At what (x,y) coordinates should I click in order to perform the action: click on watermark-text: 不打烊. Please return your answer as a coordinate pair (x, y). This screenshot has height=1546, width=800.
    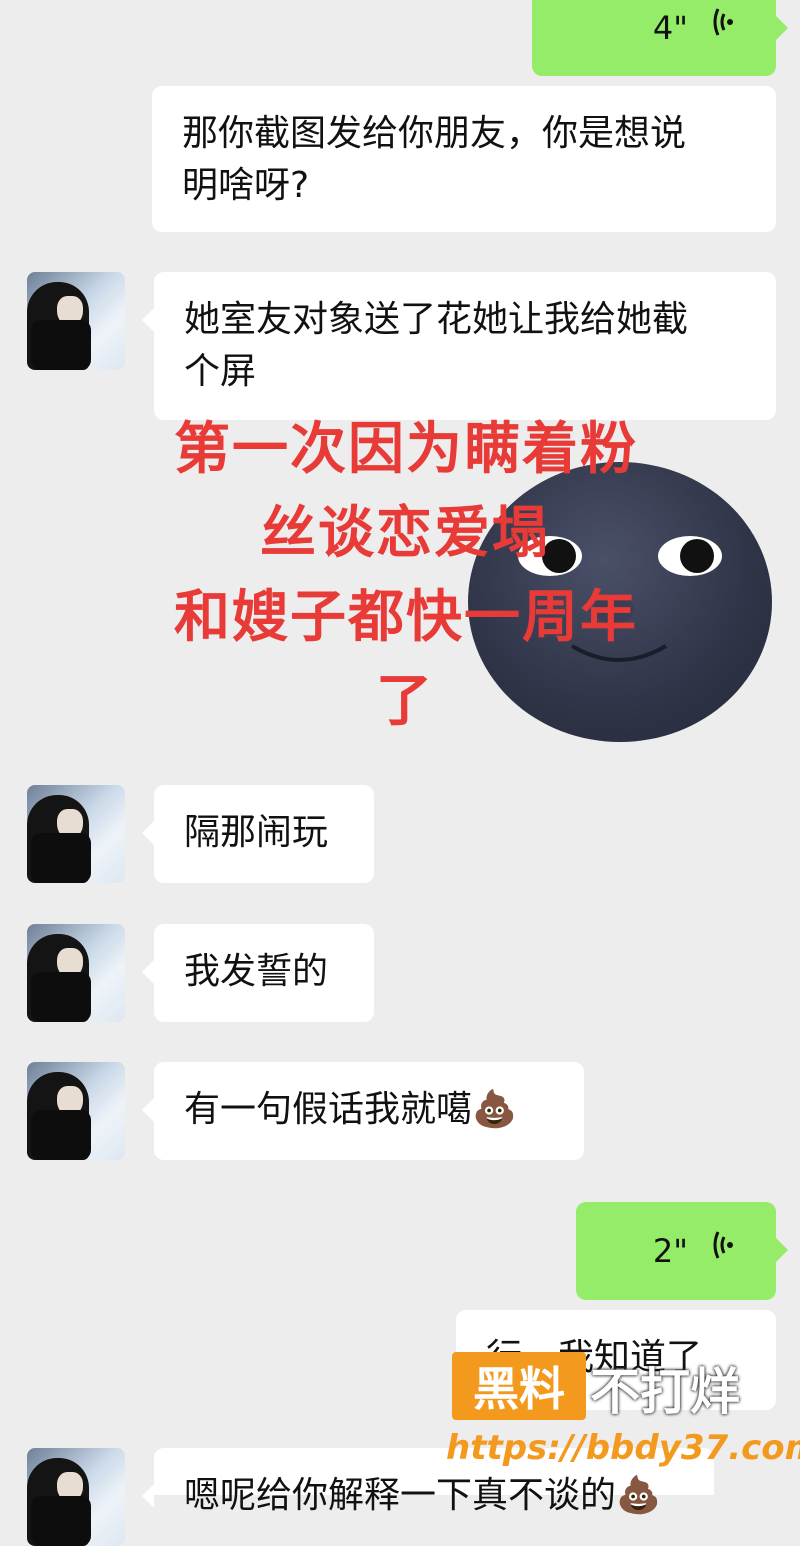
    Looking at the image, I should click on (665, 1392).